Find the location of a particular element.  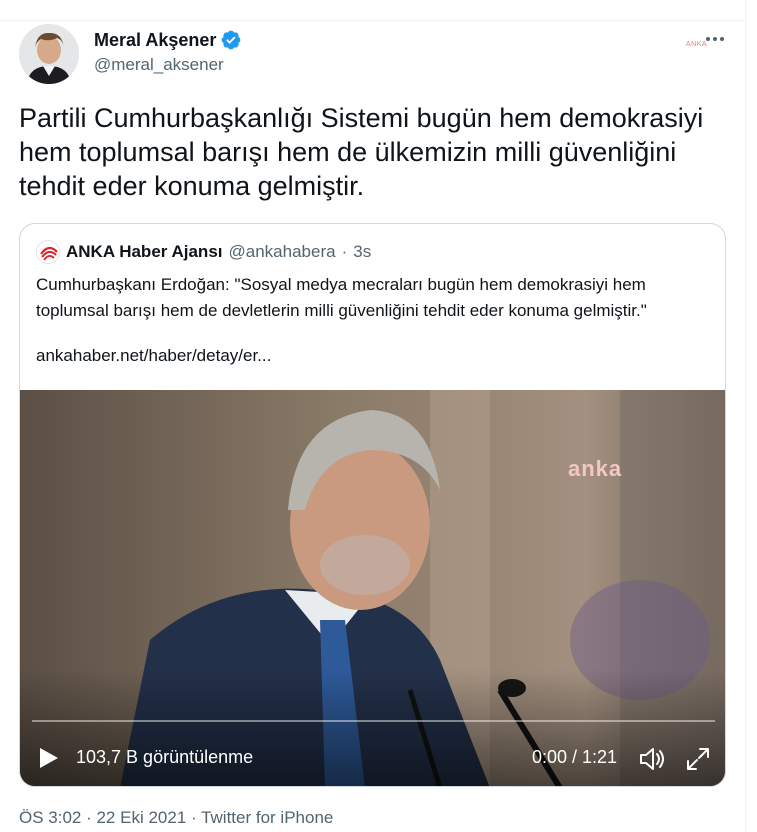

video-progress-bar is located at coordinates (373, 721).